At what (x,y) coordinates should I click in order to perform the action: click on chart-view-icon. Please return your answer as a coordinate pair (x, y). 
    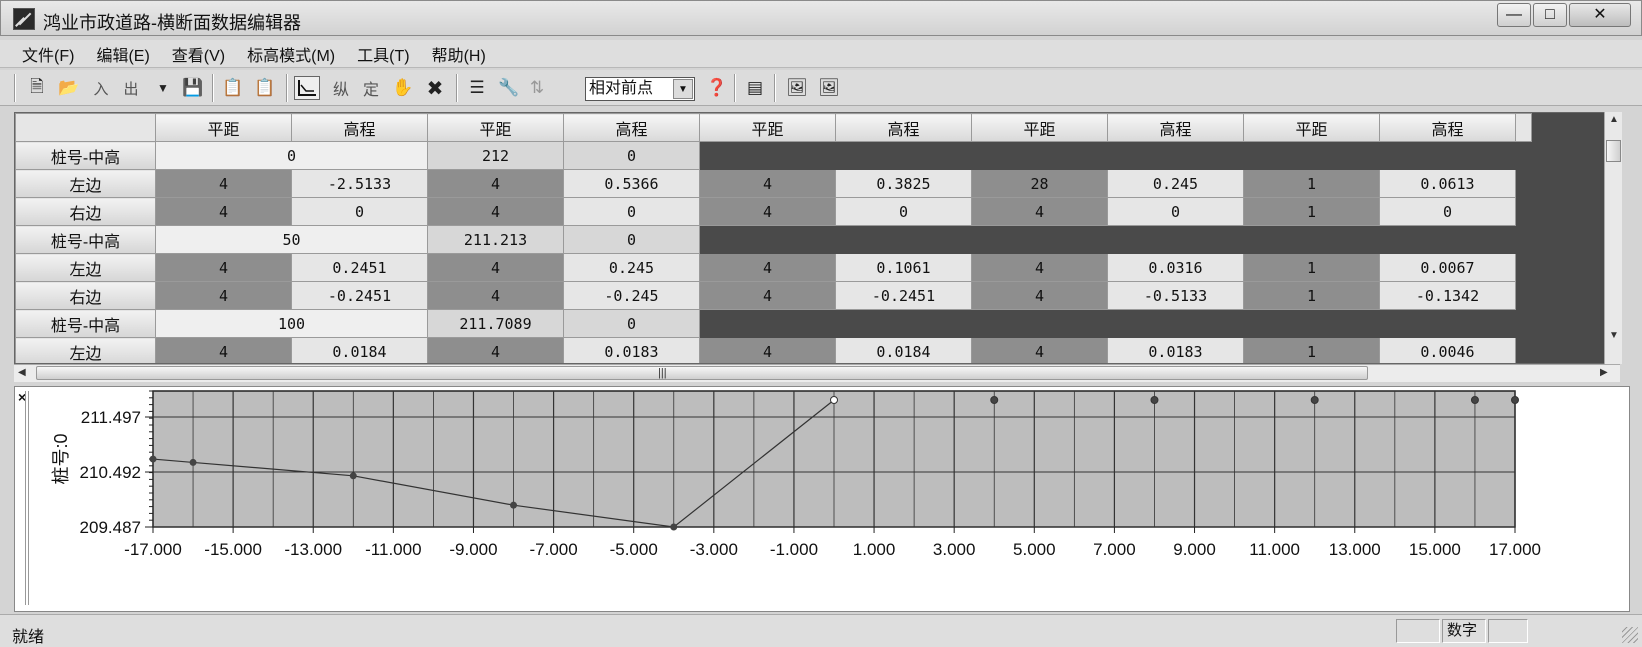
    Looking at the image, I should click on (307, 88).